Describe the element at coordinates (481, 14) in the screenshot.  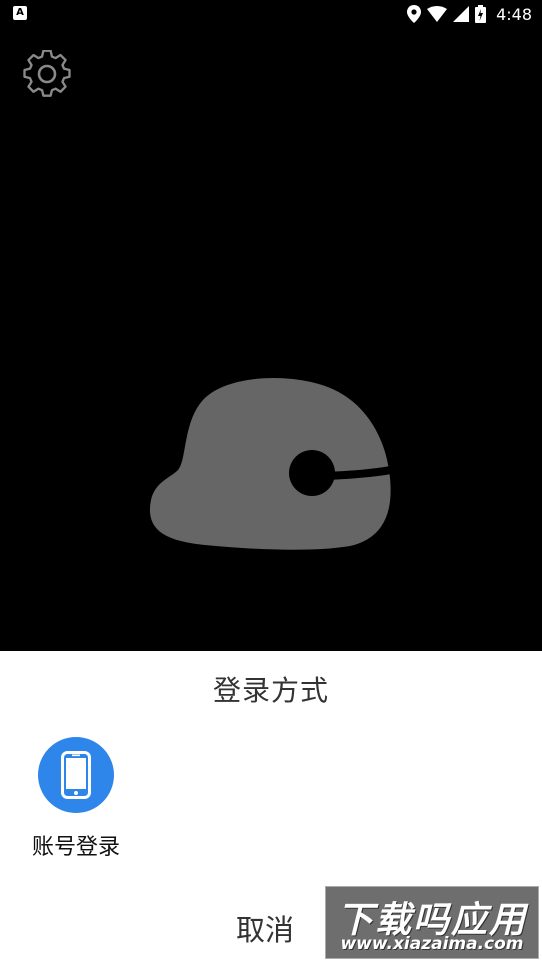
I see `battery-charging-icon` at that location.